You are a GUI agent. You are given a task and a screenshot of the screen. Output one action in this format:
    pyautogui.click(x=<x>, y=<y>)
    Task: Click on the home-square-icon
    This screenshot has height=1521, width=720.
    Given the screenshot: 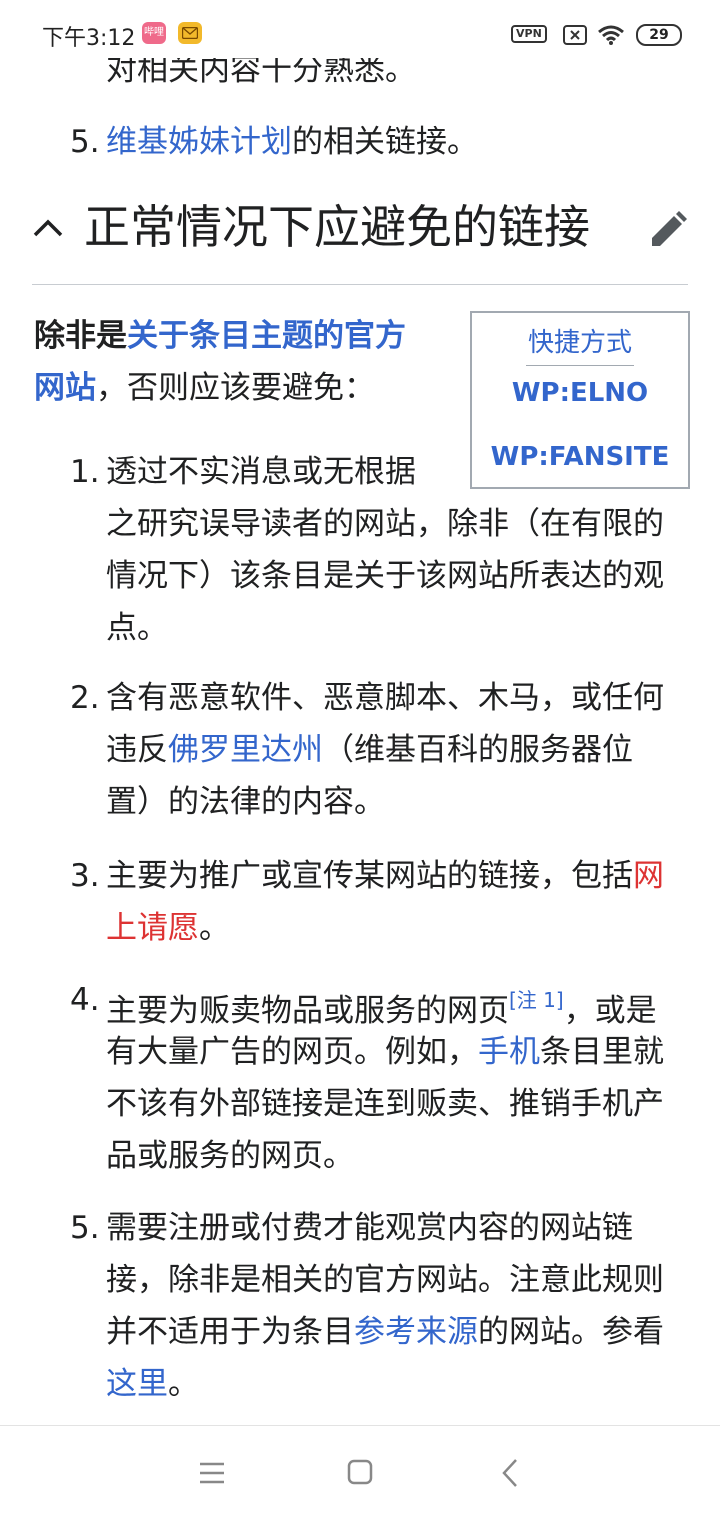 What is the action you would take?
    pyautogui.click(x=360, y=1473)
    